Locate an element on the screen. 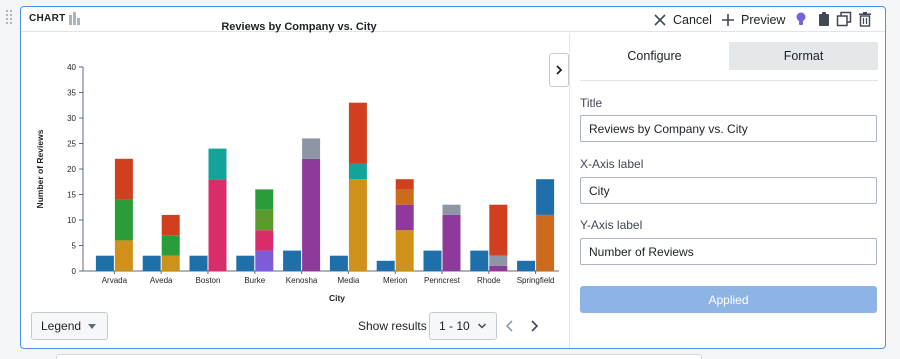  duplicate-icon is located at coordinates (844, 19).